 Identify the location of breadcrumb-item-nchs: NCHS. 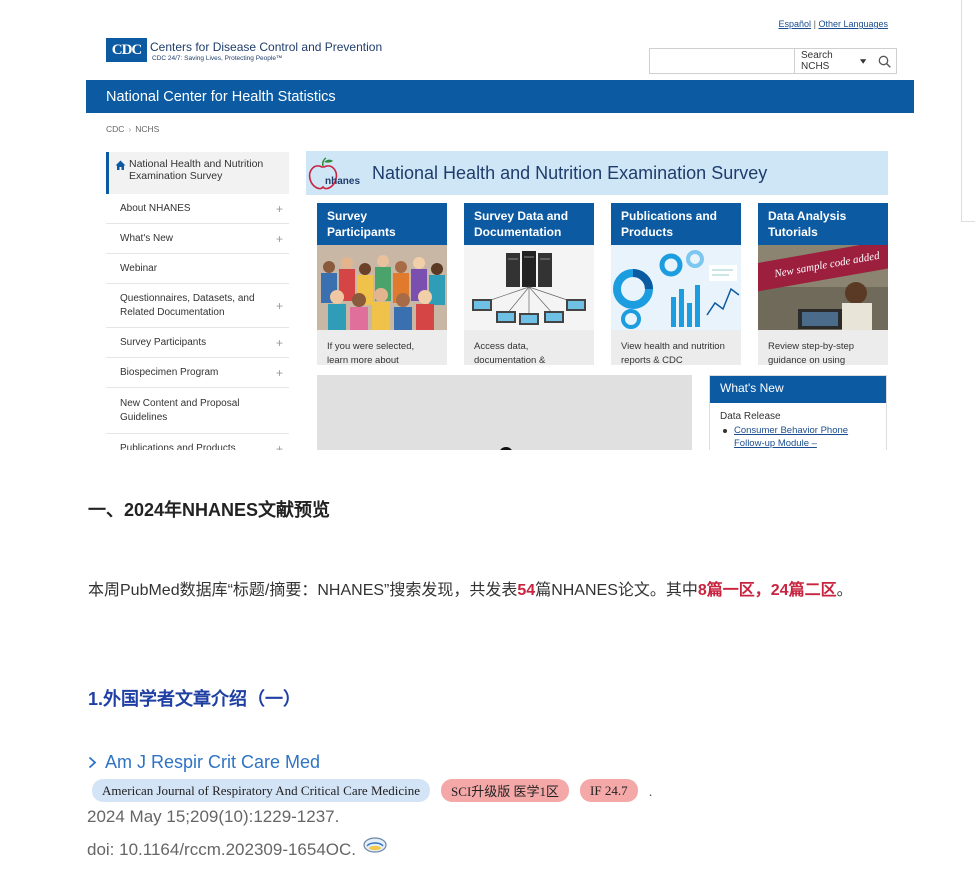
(147, 129).